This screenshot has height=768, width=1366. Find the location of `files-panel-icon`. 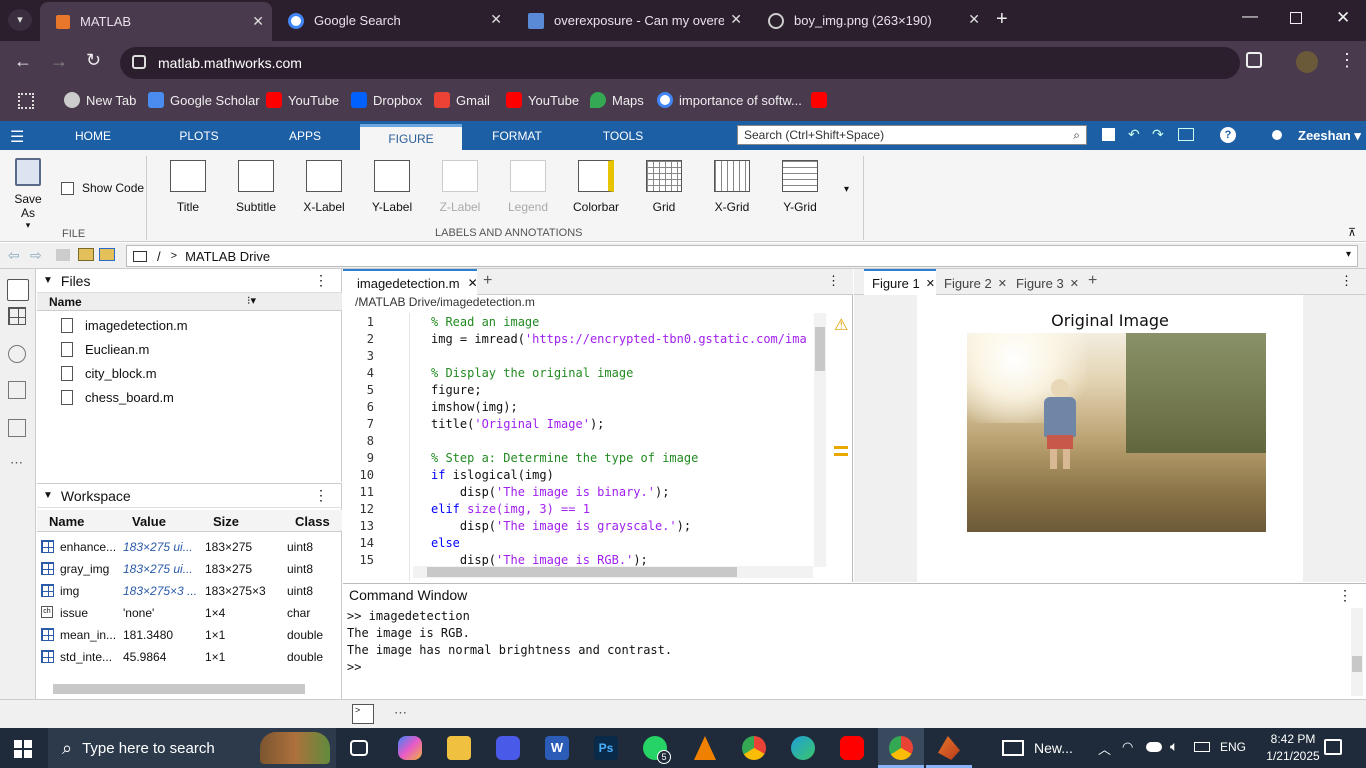

files-panel-icon is located at coordinates (18, 290).